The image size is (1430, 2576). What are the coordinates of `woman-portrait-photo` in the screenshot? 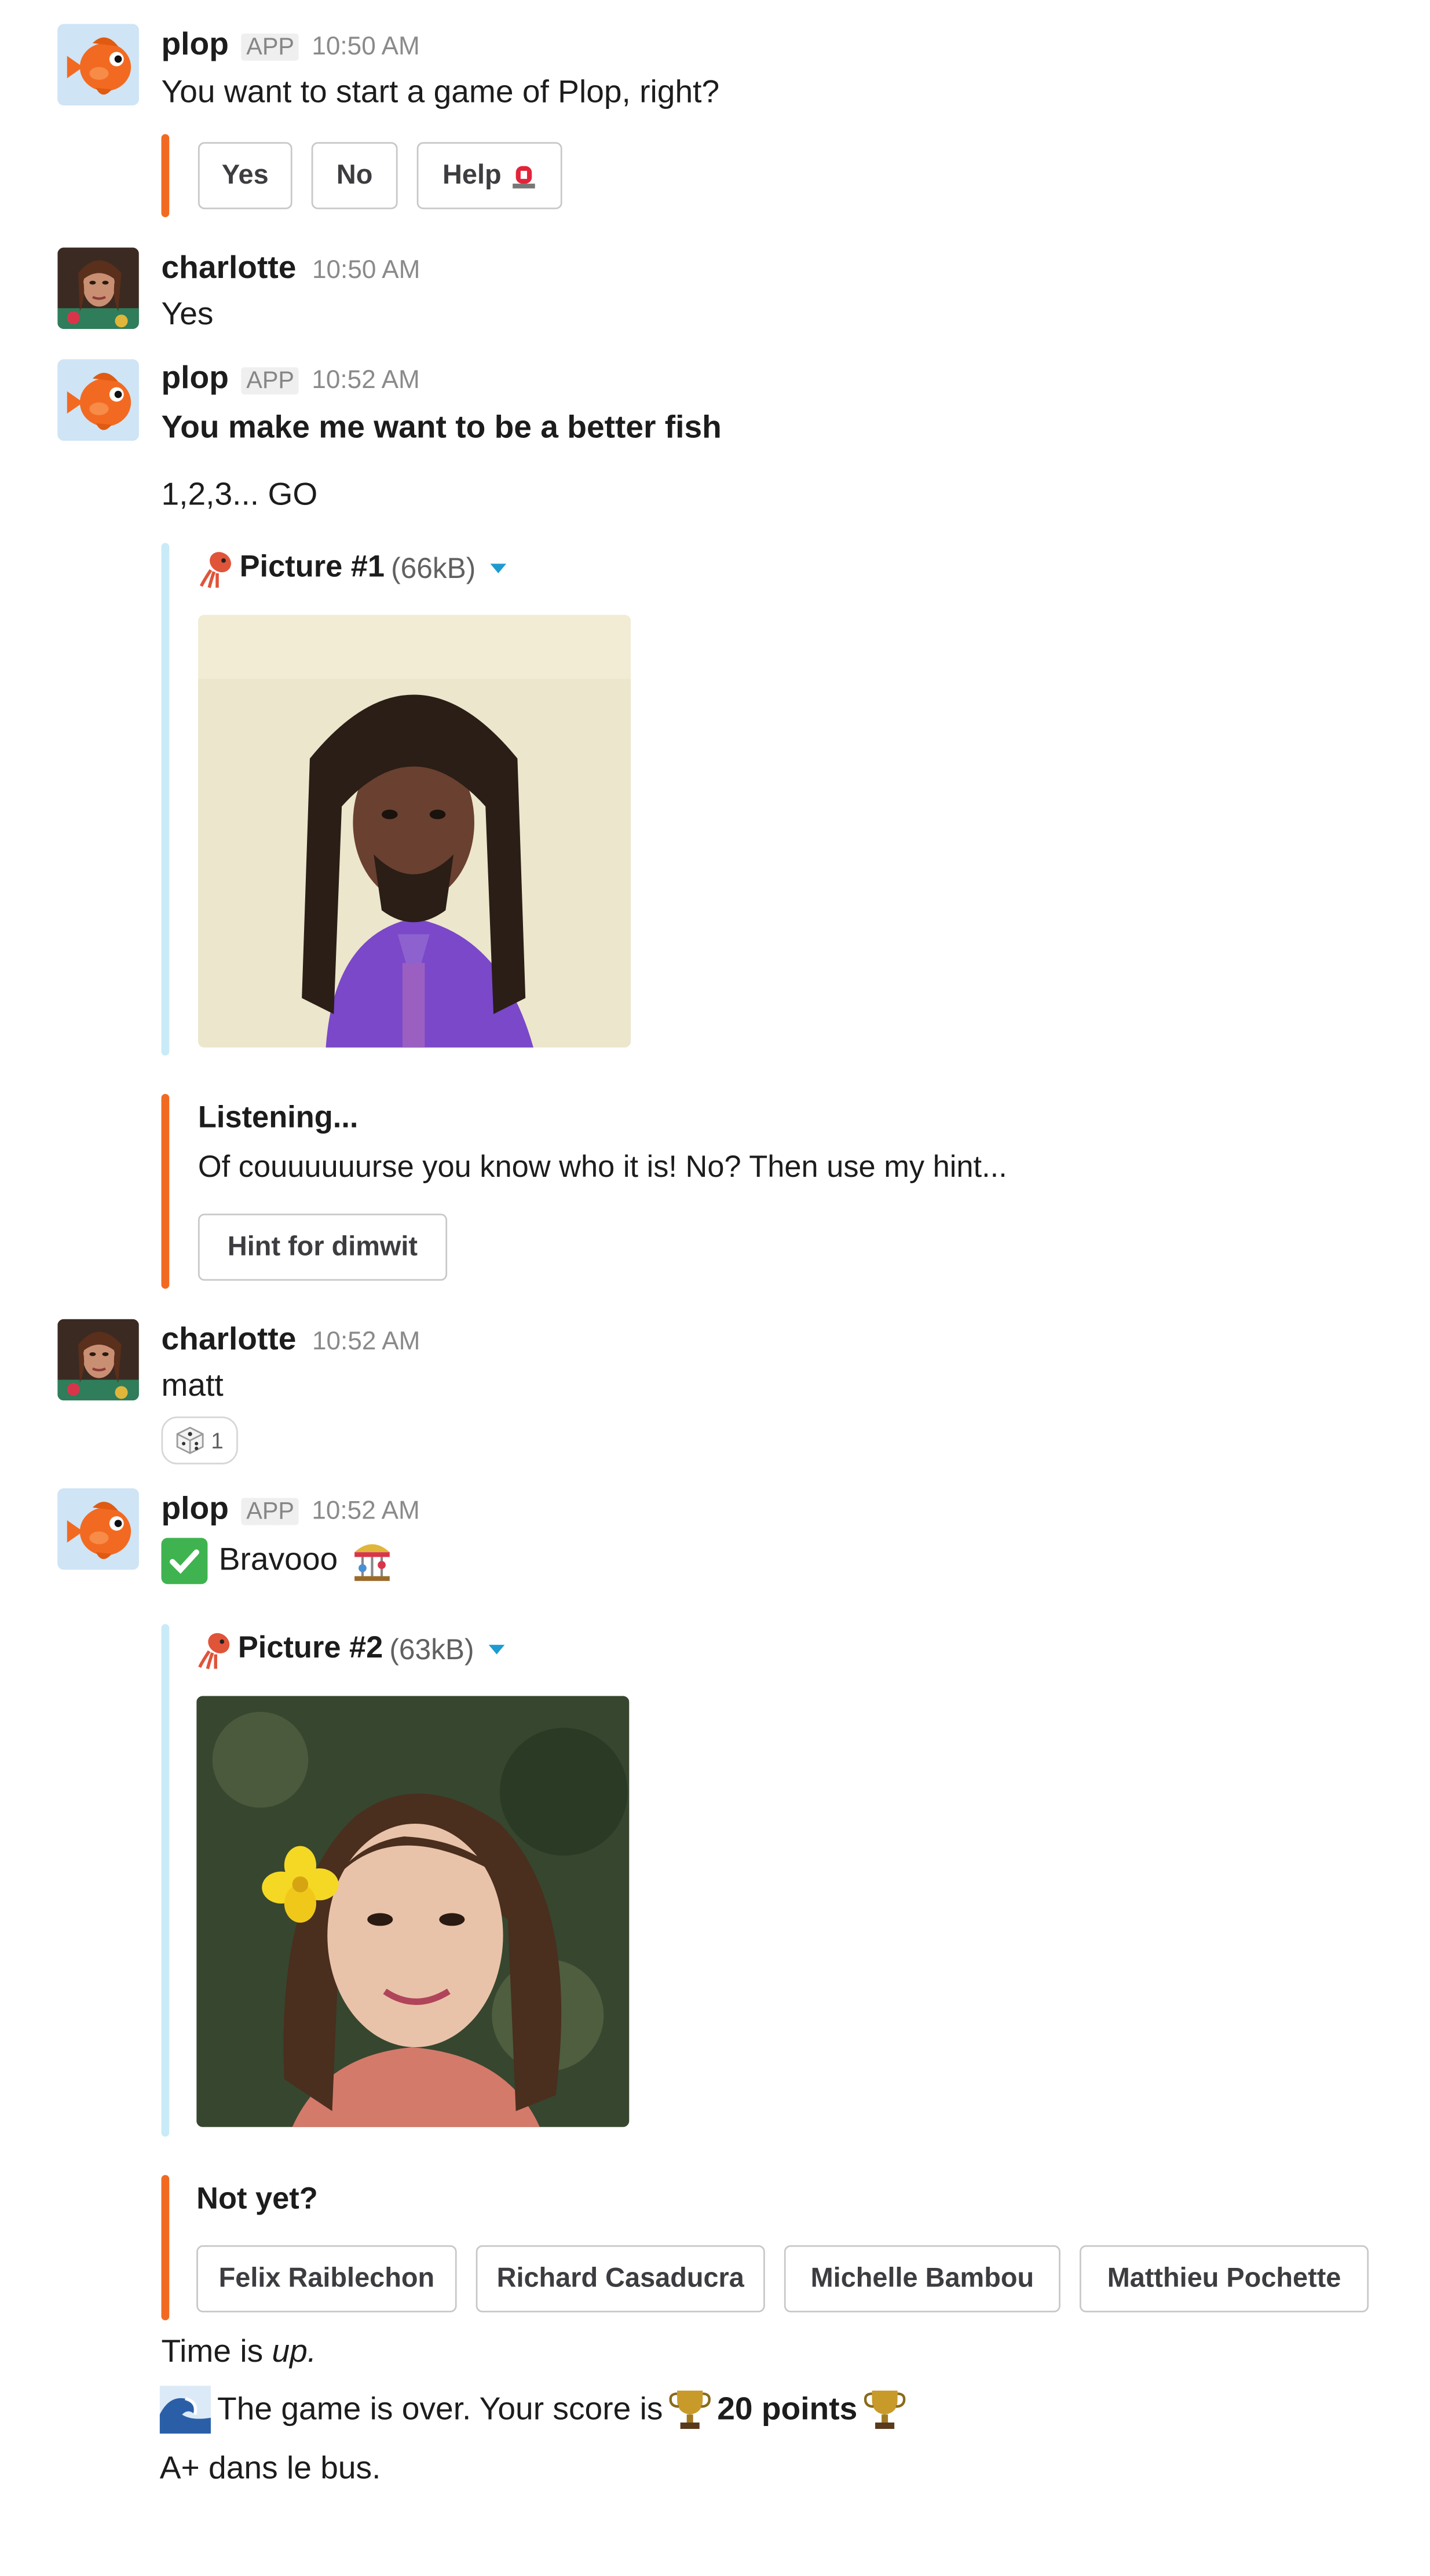 It's located at (413, 1911).